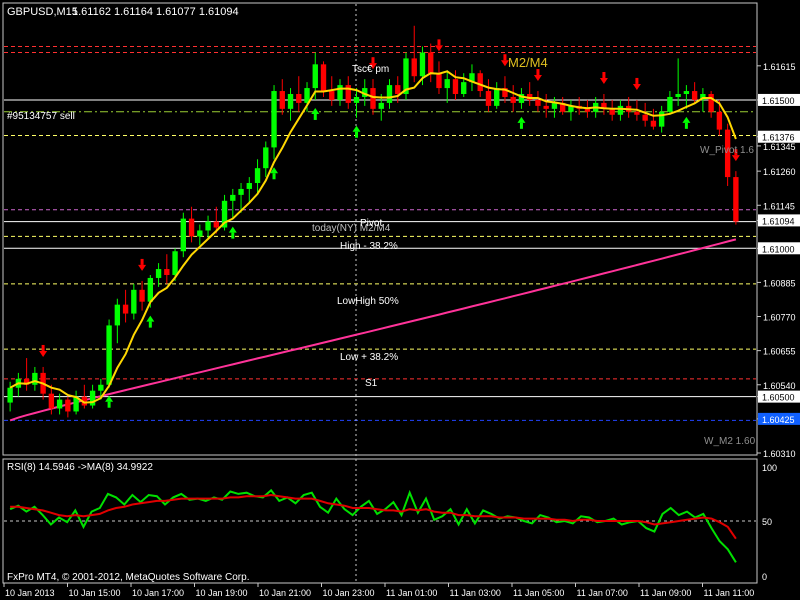  What do you see at coordinates (778, 398) in the screenshot?
I see `price-tag-label: 1.60500` at bounding box center [778, 398].